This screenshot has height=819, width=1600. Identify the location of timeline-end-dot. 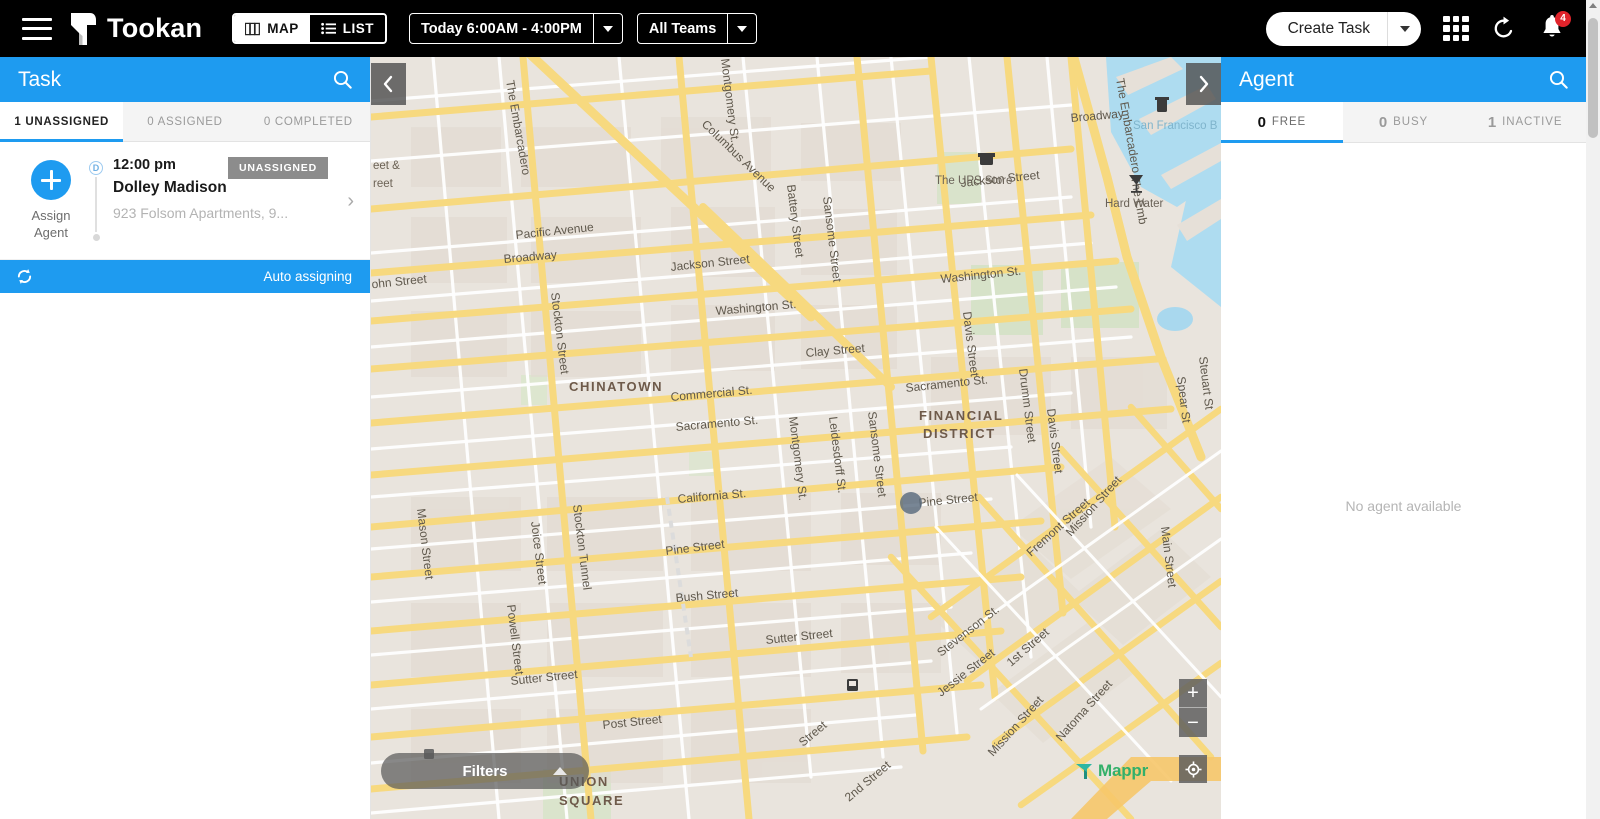
(96, 237).